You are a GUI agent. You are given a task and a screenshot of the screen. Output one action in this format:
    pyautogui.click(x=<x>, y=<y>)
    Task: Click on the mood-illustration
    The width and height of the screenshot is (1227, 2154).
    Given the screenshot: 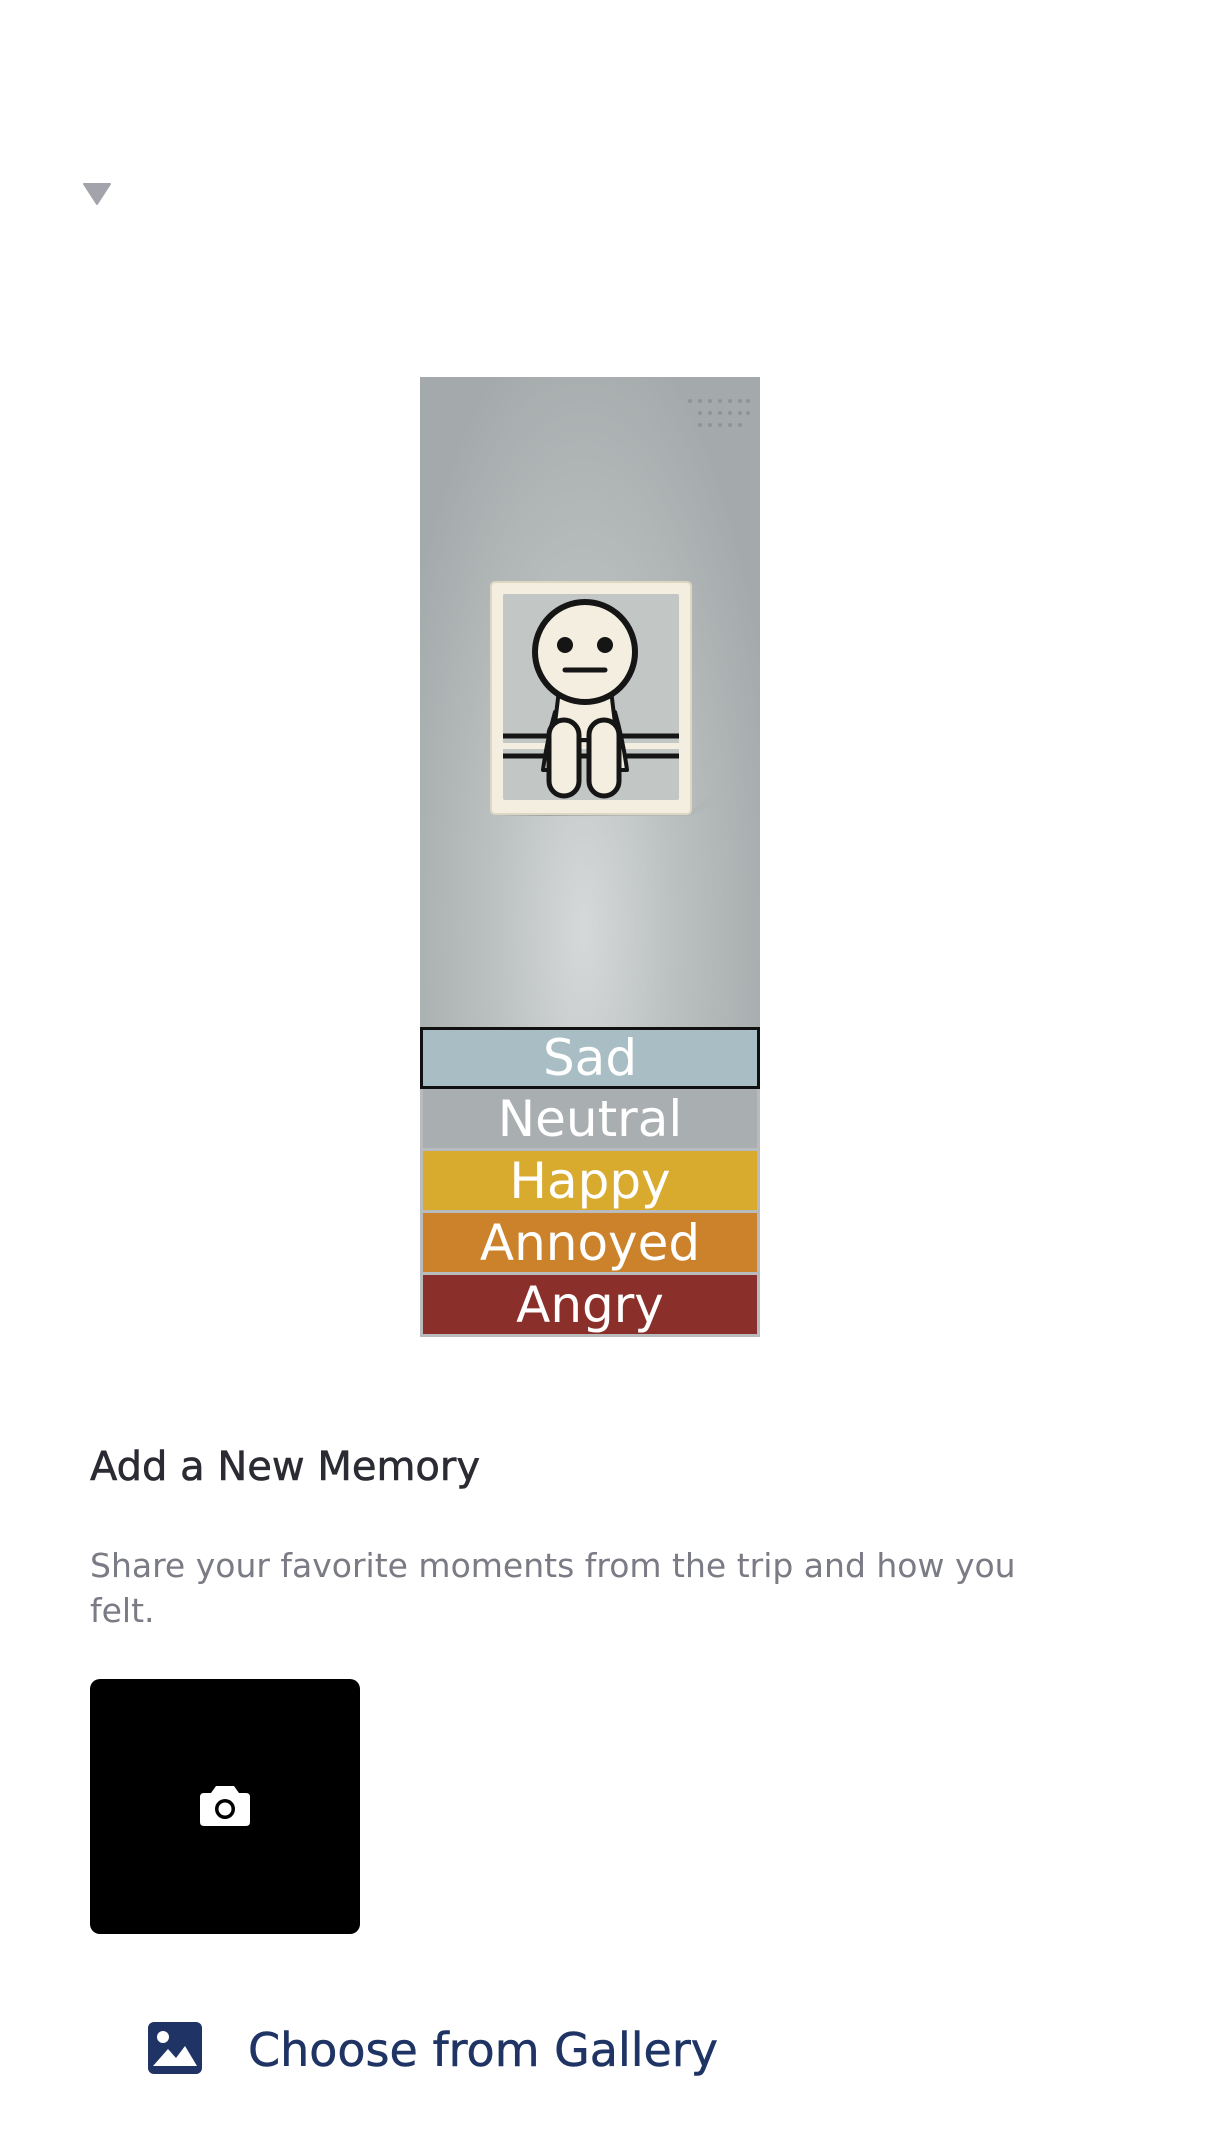 What is the action you would take?
    pyautogui.click(x=590, y=702)
    